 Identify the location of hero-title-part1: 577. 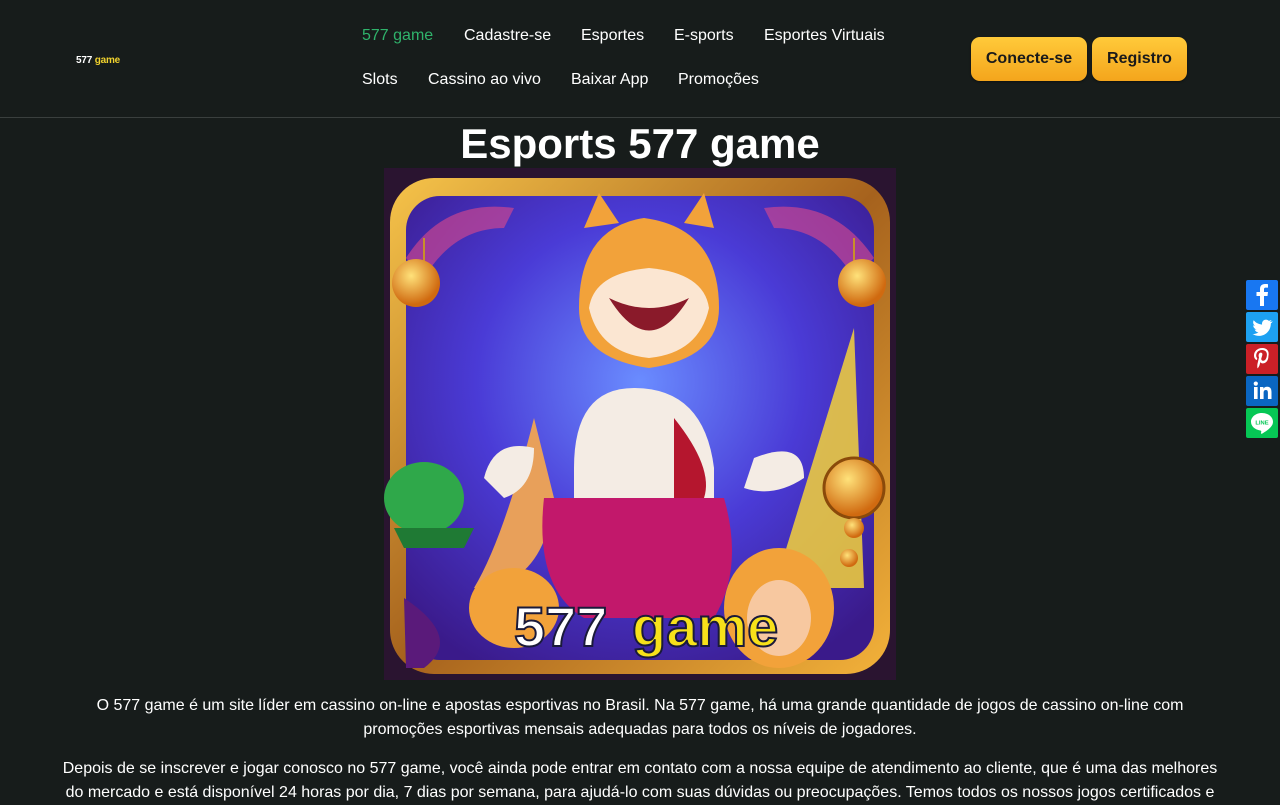
(560, 626).